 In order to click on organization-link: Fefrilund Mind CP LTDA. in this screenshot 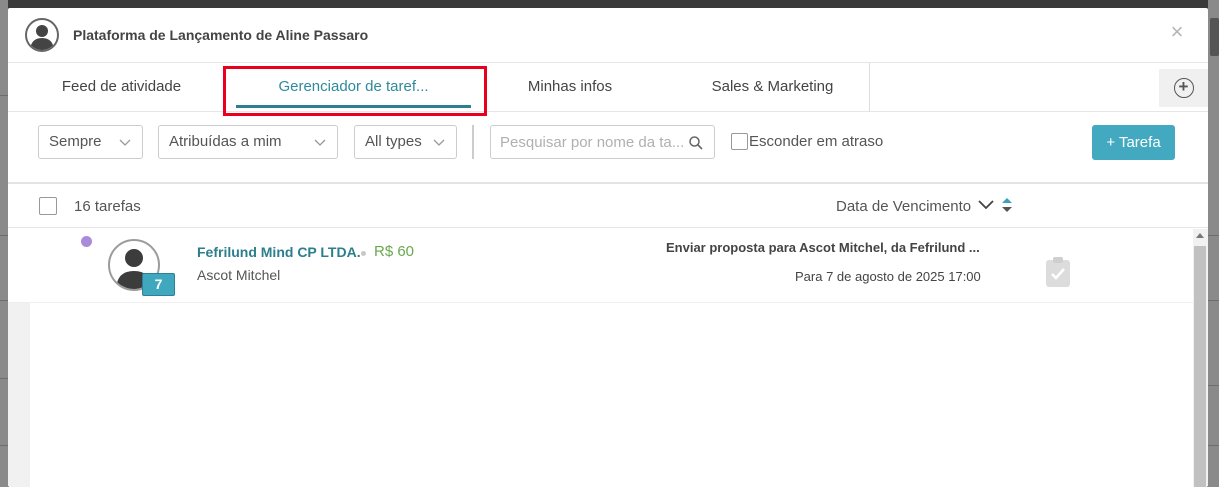, I will do `click(279, 252)`.